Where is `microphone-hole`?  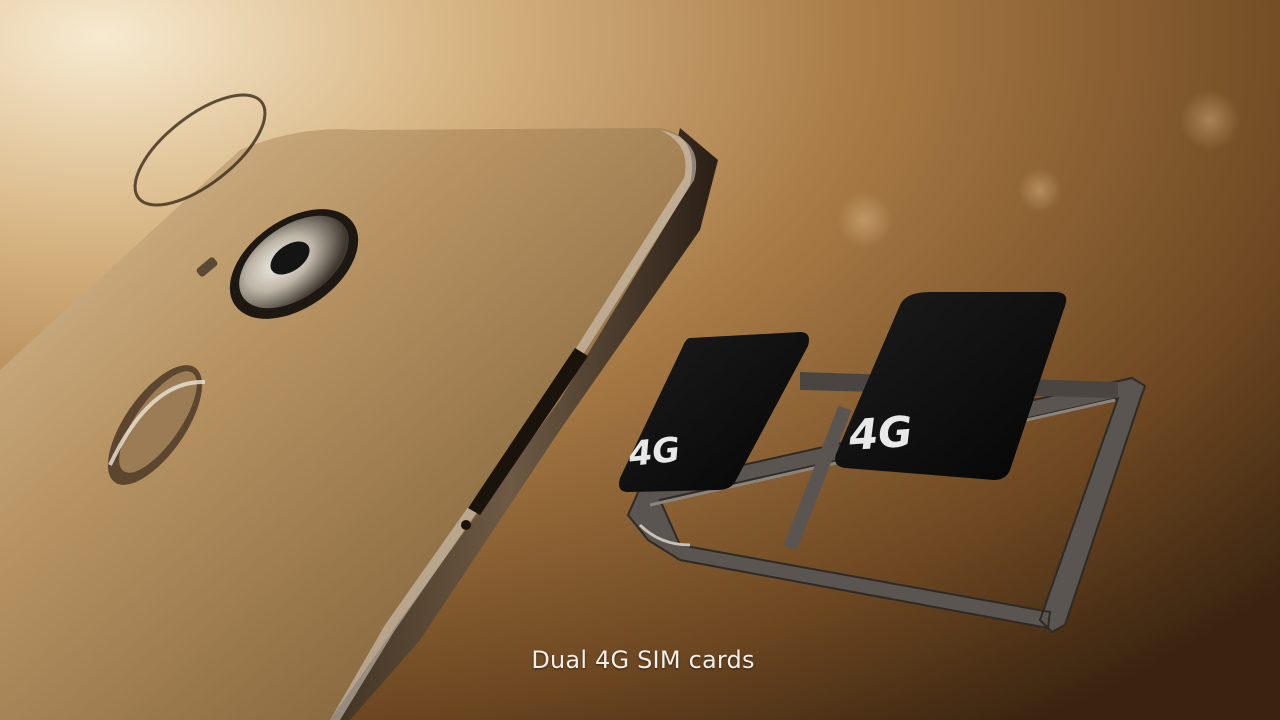 microphone-hole is located at coordinates (466, 525).